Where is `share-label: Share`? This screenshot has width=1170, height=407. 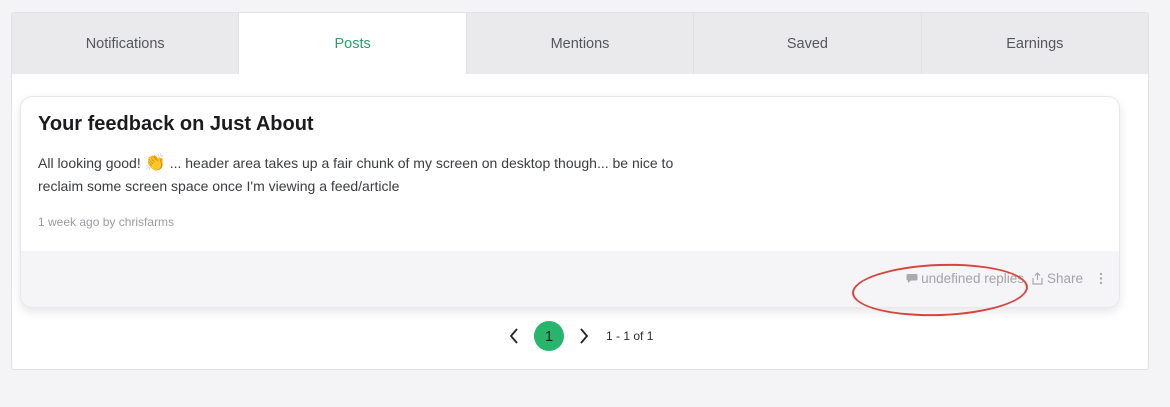
share-label: Share is located at coordinates (1064, 278).